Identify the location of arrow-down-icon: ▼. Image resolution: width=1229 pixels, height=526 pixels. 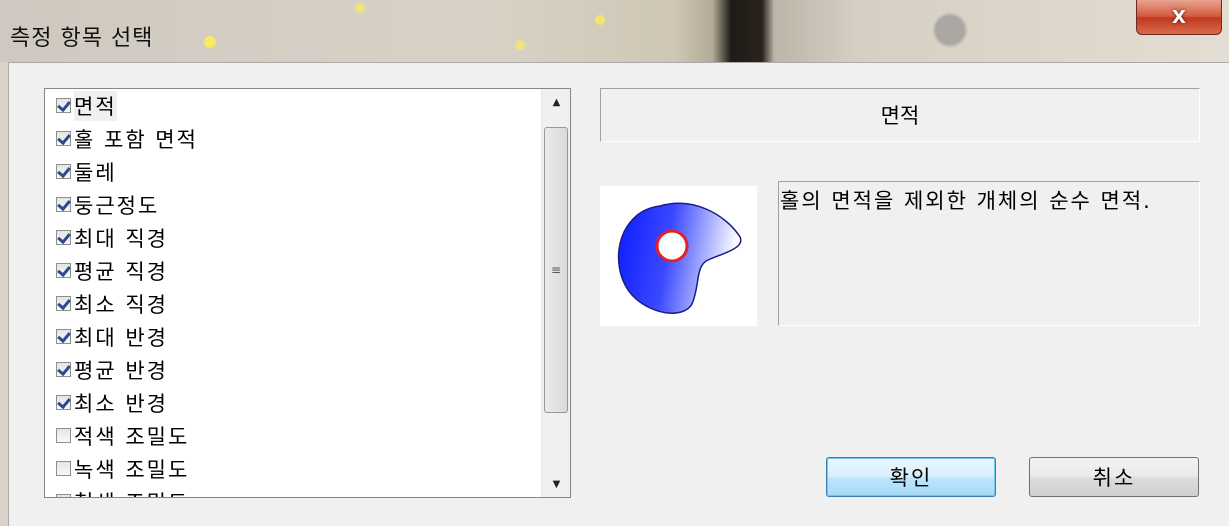
(556, 484).